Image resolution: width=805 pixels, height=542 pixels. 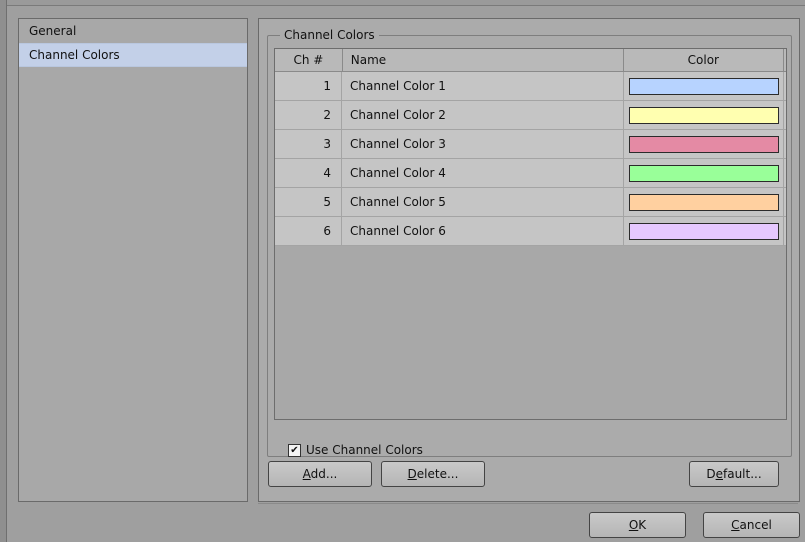 I want to click on table-row: 1 Channel Color 1, so click(x=530, y=86).